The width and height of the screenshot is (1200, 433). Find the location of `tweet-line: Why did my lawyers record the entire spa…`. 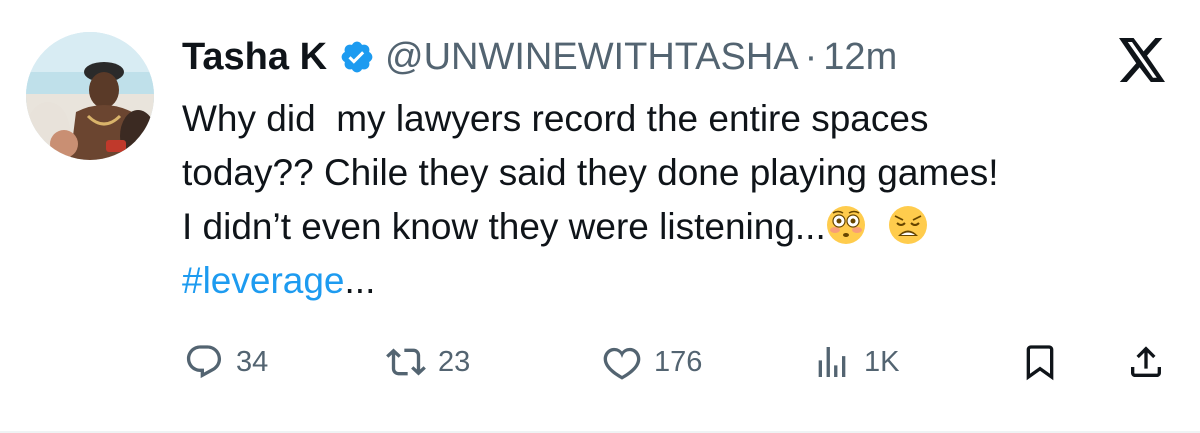

tweet-line: Why did my lawyers record the entire spa… is located at coordinates (555, 118).